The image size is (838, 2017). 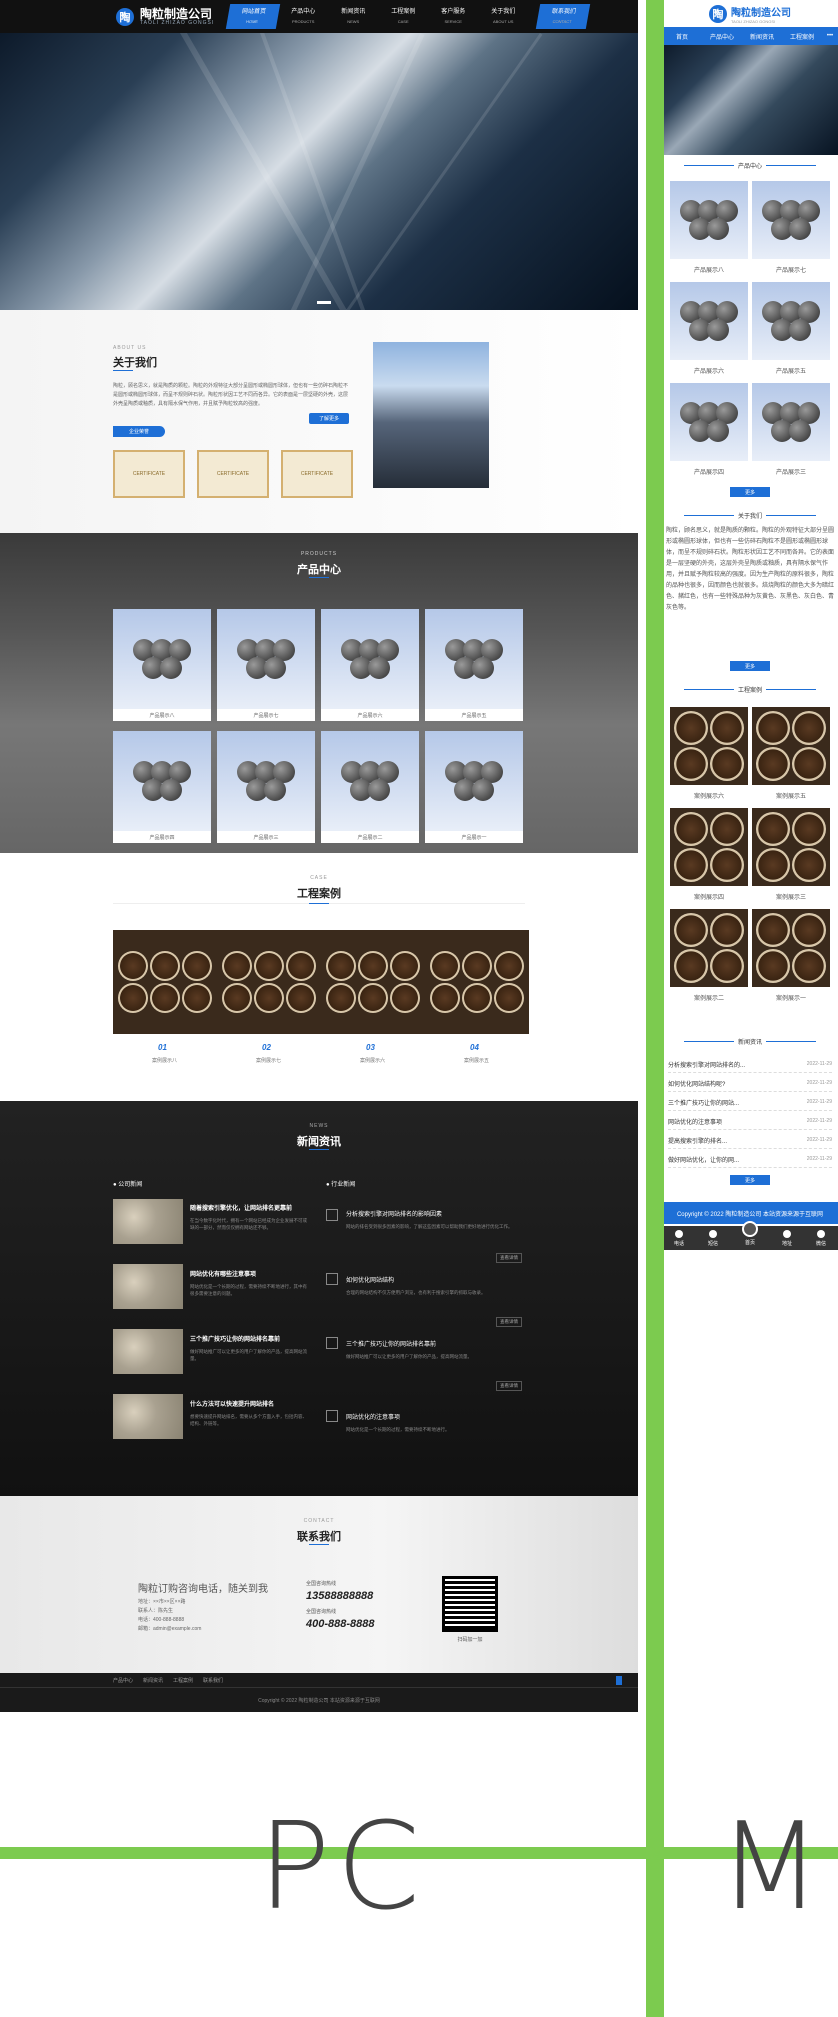 I want to click on product-card: 产品展示一, so click(x=474, y=787).